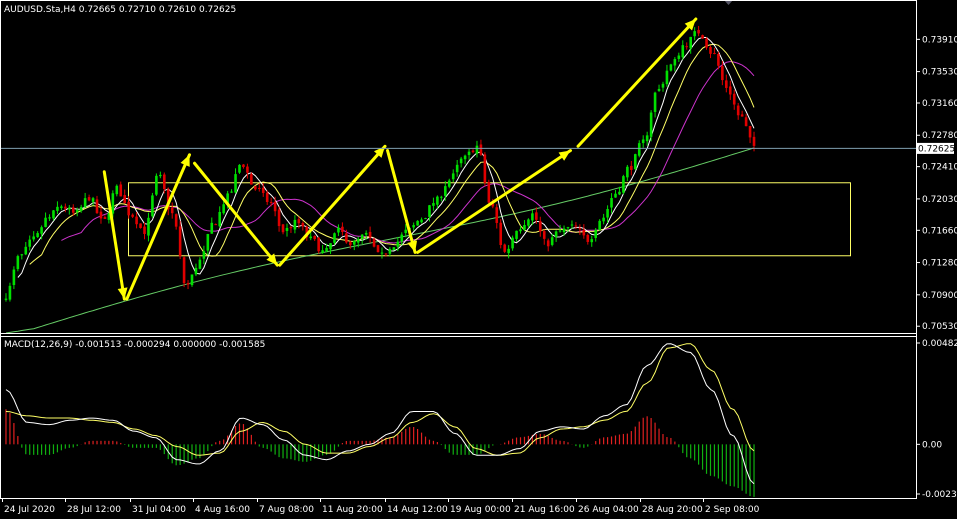 This screenshot has height=519, width=957. Describe the element at coordinates (480, 510) in the screenshot. I see `time-tick-label: 19 Aug 00:00` at that location.